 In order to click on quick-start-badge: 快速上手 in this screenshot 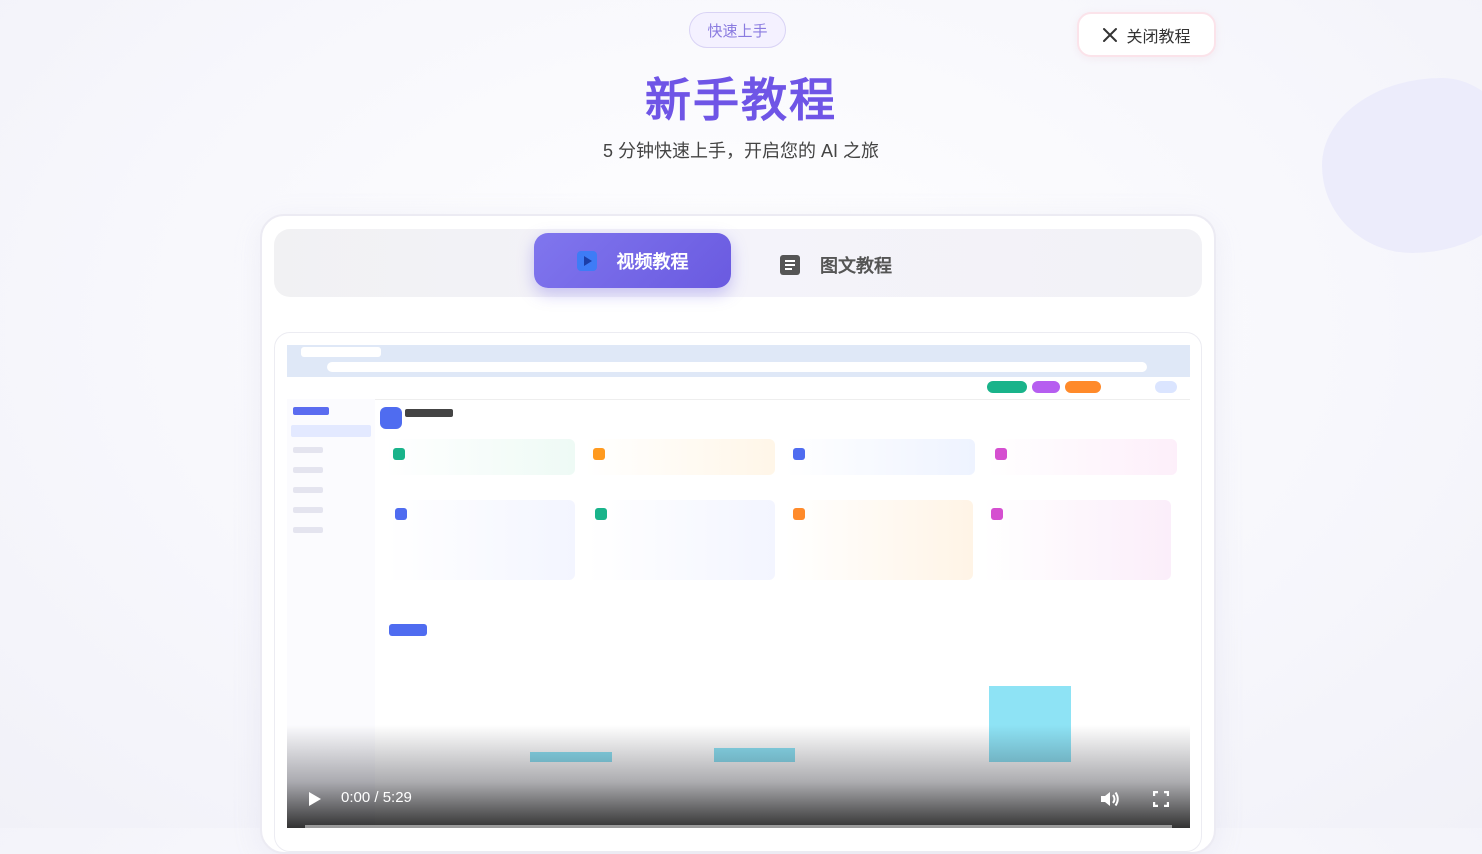, I will do `click(737, 30)`.